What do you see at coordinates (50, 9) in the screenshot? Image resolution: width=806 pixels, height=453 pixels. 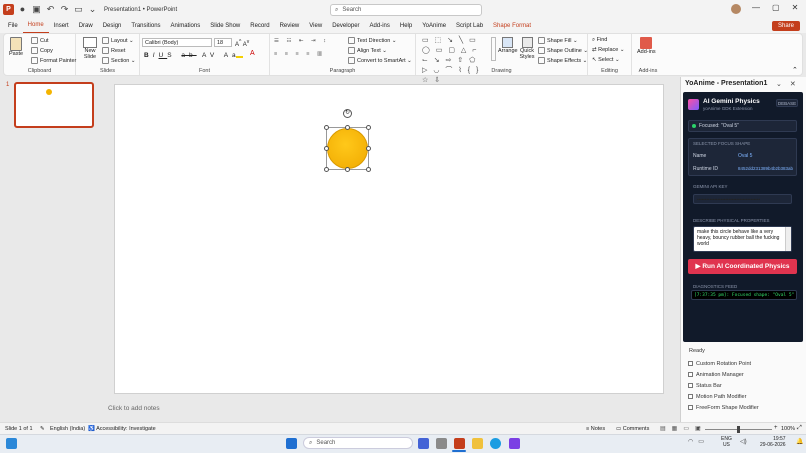 I see `undo-icon: ↶` at bounding box center [50, 9].